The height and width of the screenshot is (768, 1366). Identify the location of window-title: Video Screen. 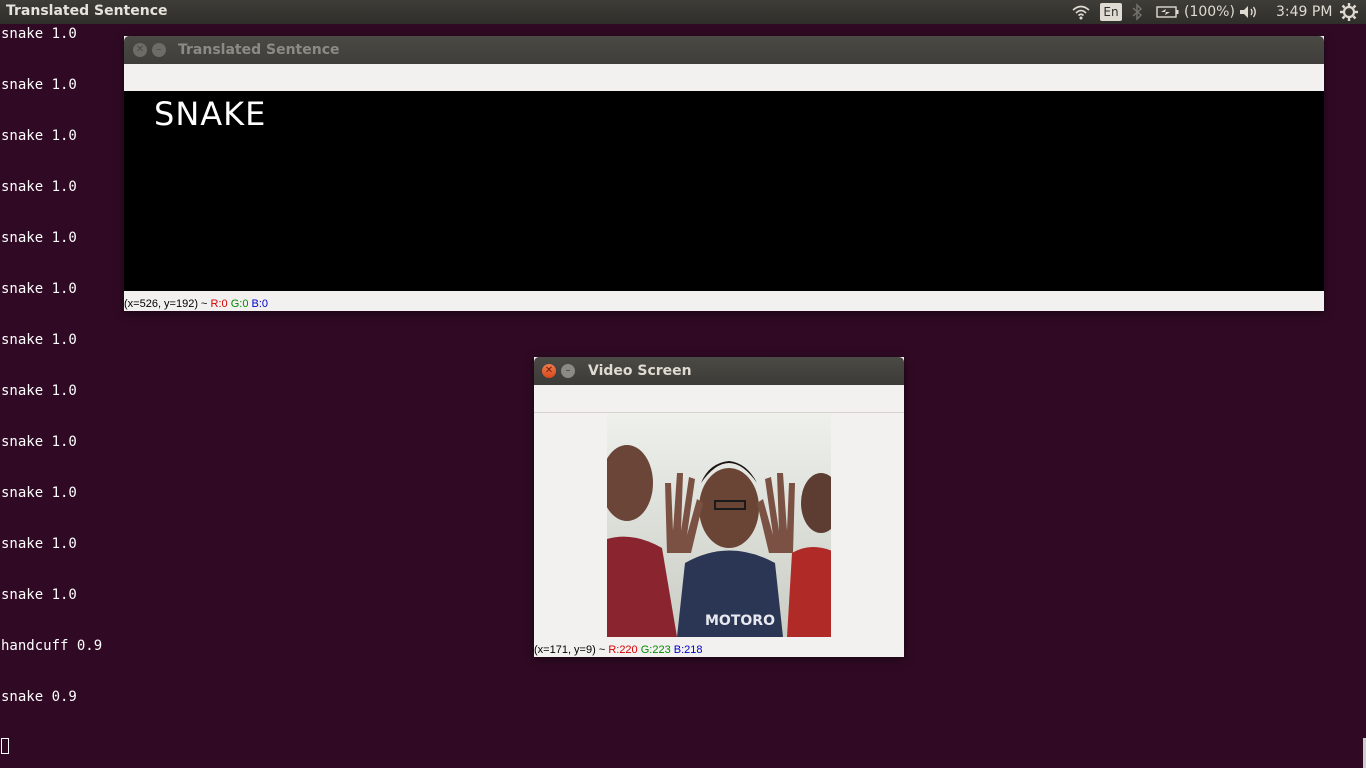
(640, 371).